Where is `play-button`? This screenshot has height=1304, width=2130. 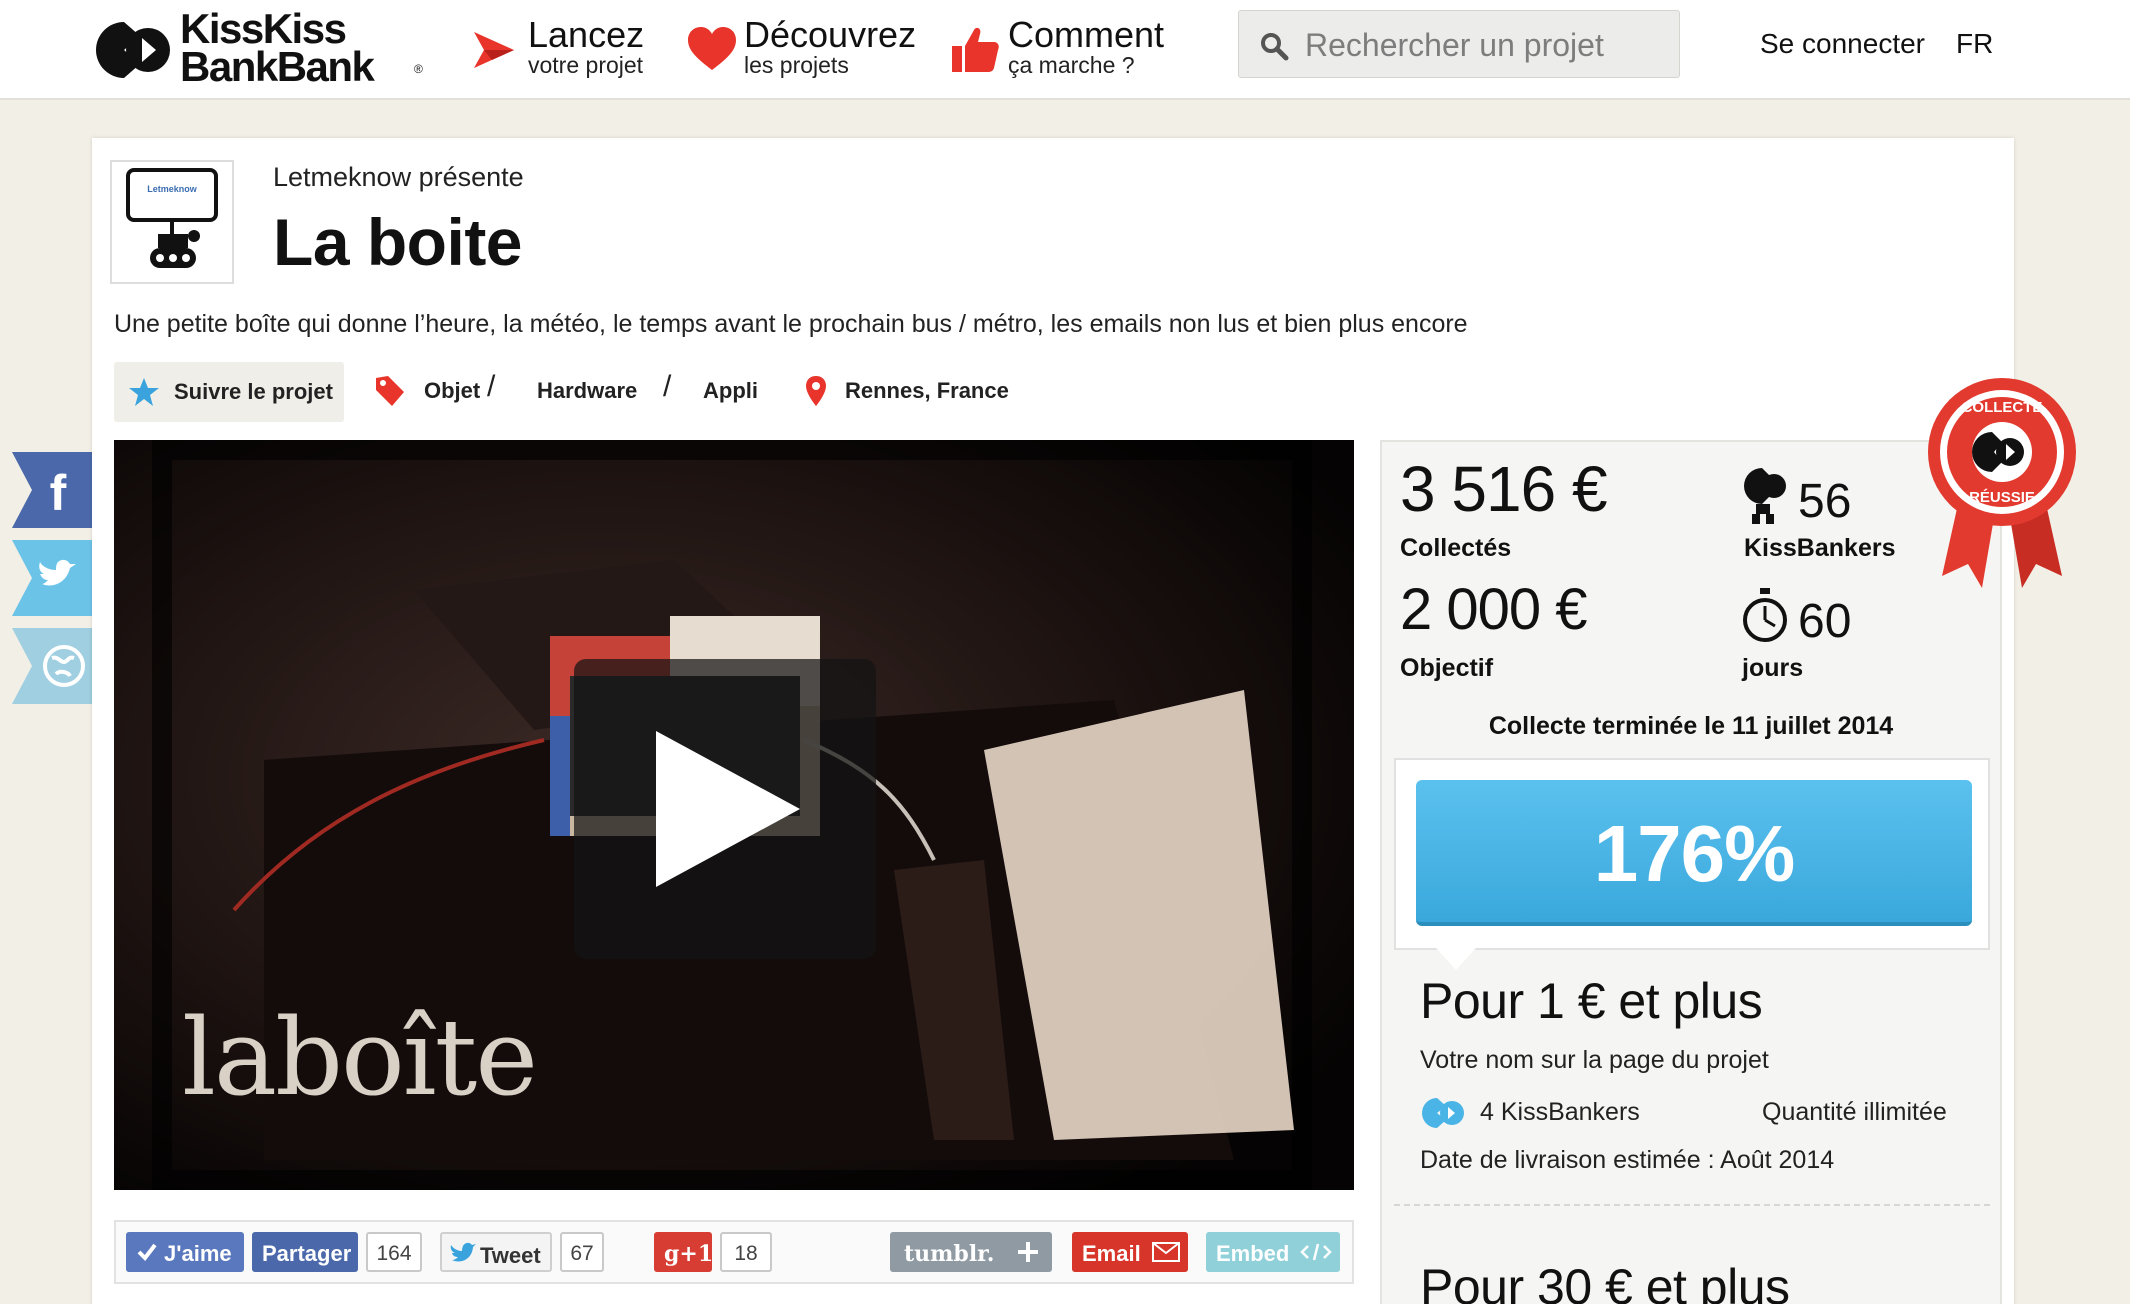
play-button is located at coordinates (725, 809).